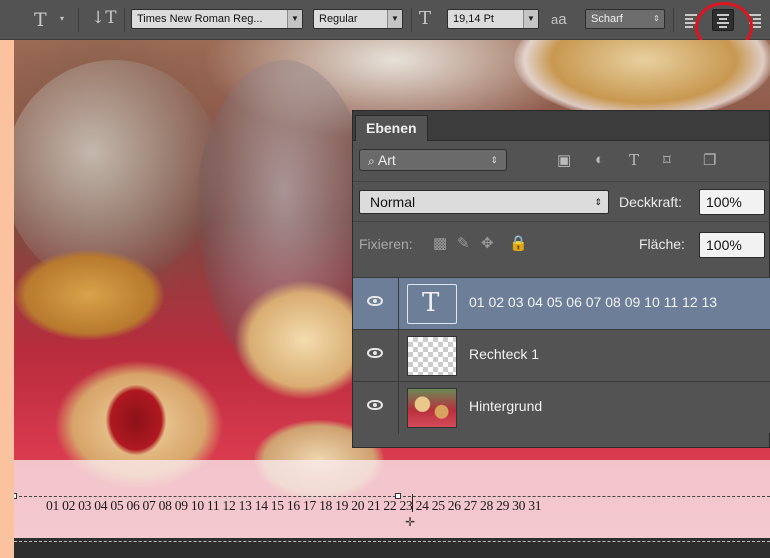  What do you see at coordinates (504, 354) in the screenshot?
I see `layer-name: Rechteck 1` at bounding box center [504, 354].